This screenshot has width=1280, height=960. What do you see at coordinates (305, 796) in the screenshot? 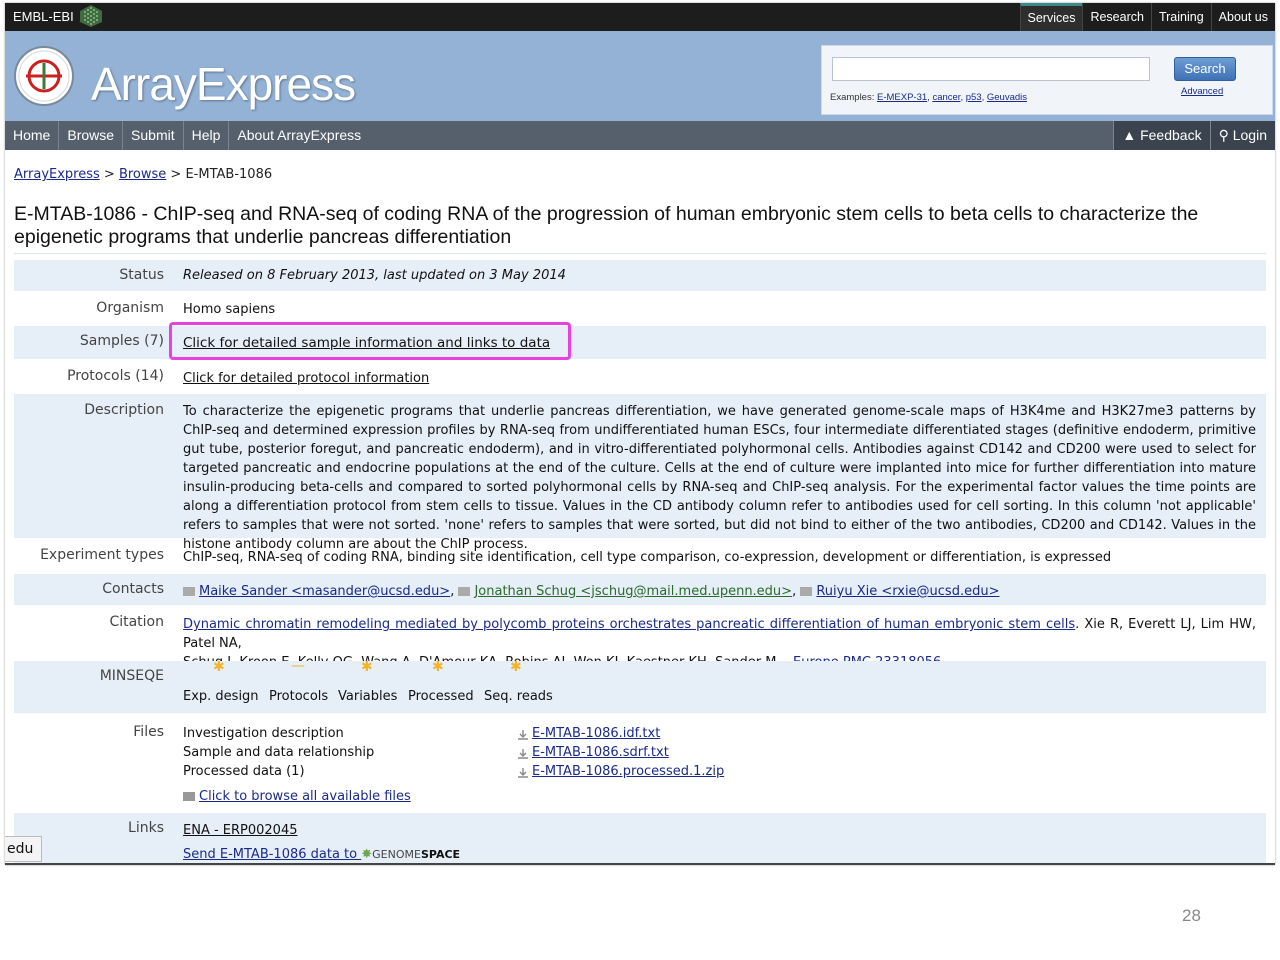
I see `browse-files-link: Click to browse all available files` at bounding box center [305, 796].